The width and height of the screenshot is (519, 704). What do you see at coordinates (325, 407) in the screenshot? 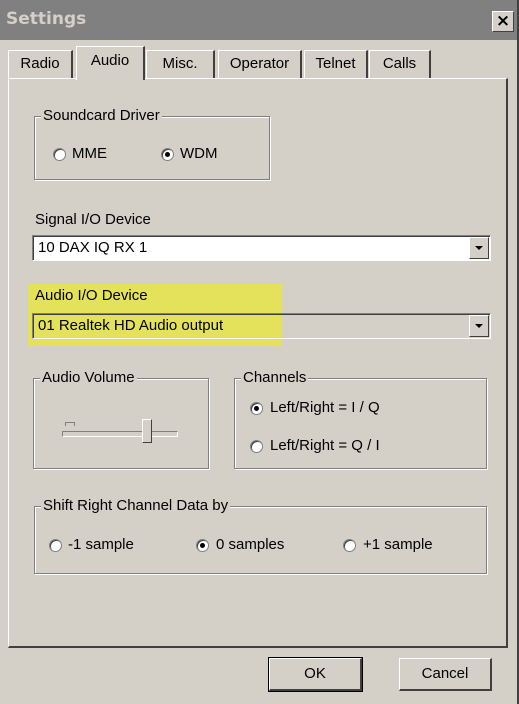
I see `left-right-iq-label: Left/Right = I / Q` at bounding box center [325, 407].